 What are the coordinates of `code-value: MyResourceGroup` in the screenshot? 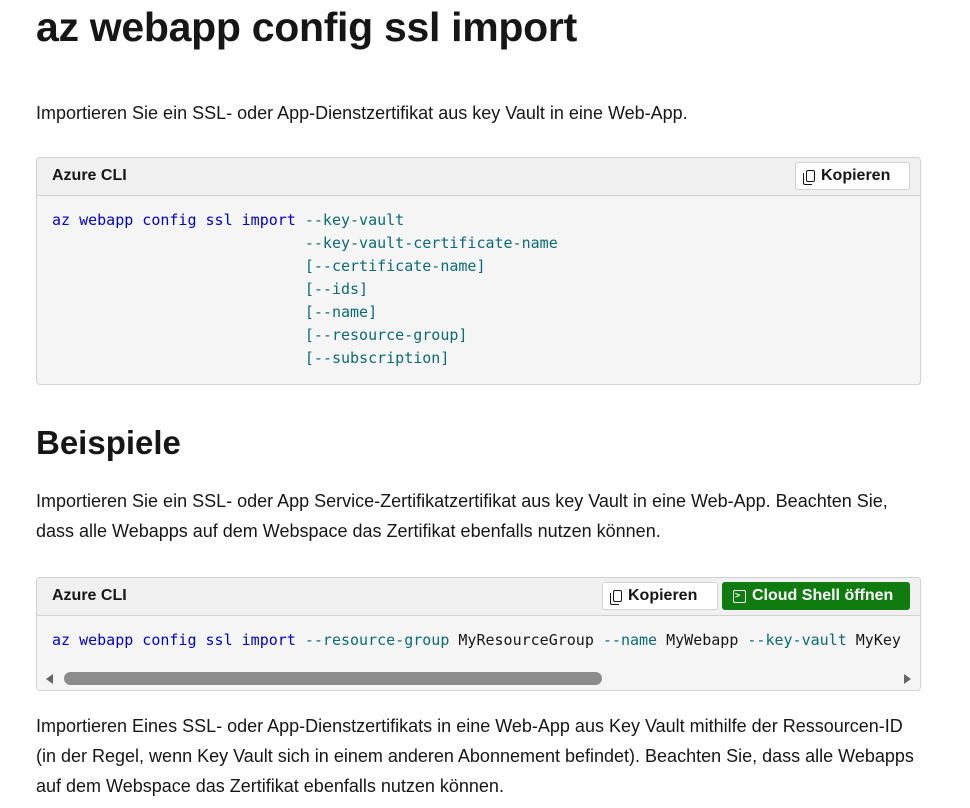 It's located at (526, 640).